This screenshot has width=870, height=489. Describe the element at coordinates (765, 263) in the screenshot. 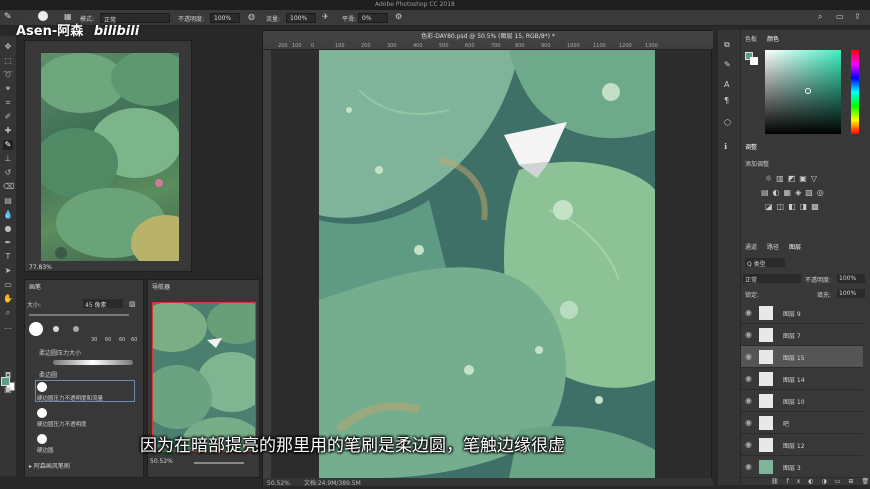

I see `layer-filter-kind: Q 类型` at that location.